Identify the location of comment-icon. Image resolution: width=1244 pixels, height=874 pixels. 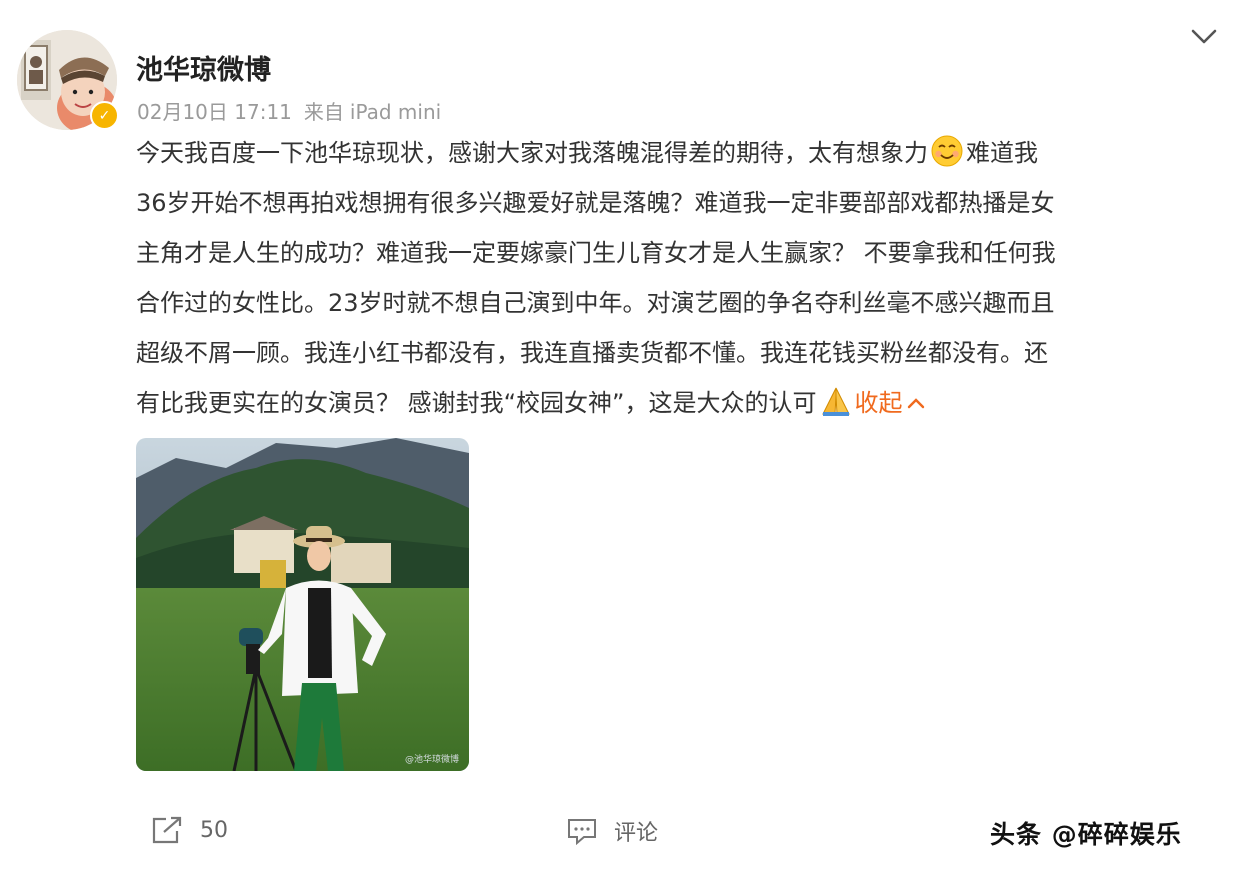
(582, 832).